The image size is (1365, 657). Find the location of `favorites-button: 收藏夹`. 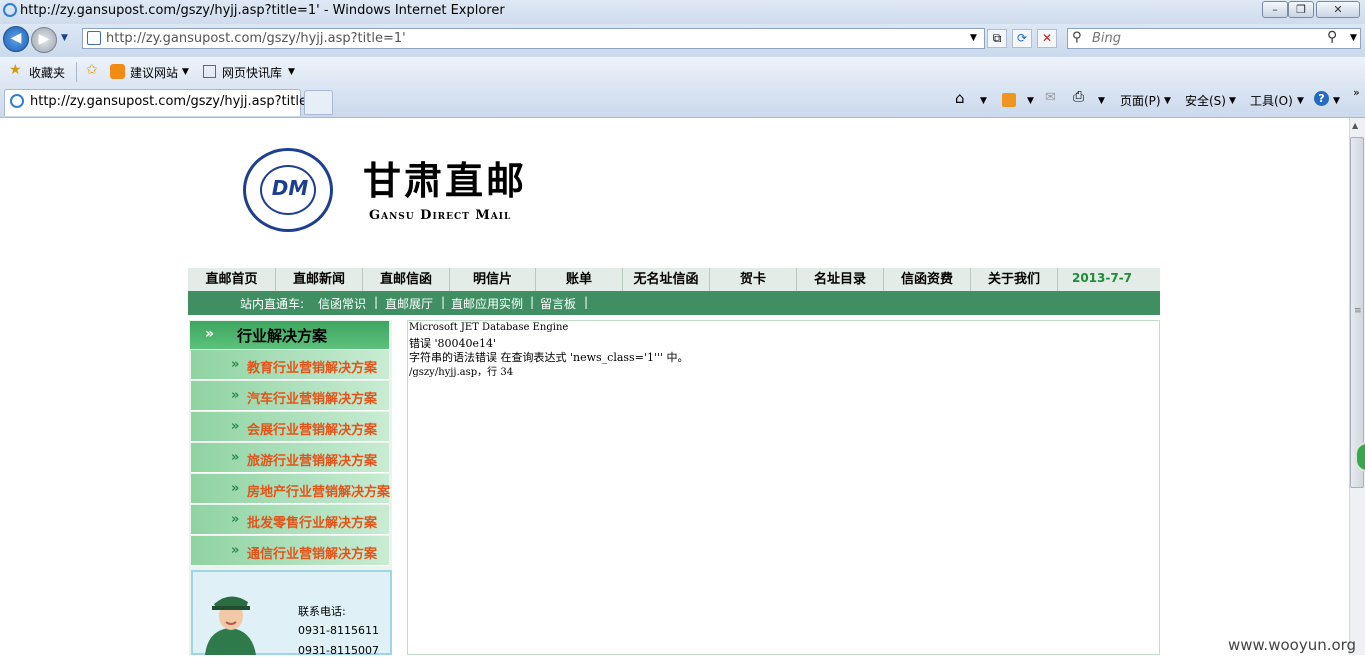

favorites-button: 收藏夹 is located at coordinates (47, 72).